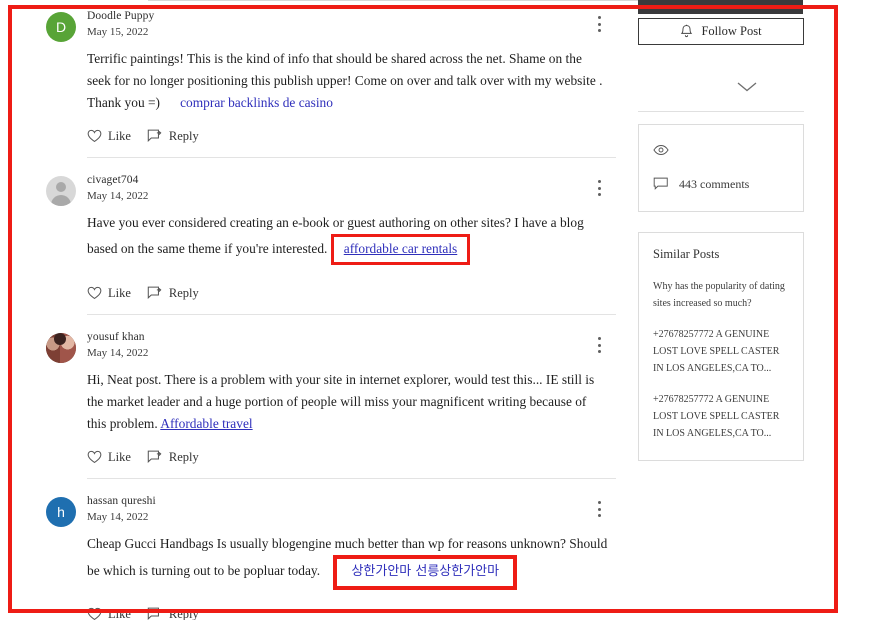 This screenshot has width=895, height=620. Describe the element at coordinates (393, 0) in the screenshot. I see `top-divider-line` at that location.